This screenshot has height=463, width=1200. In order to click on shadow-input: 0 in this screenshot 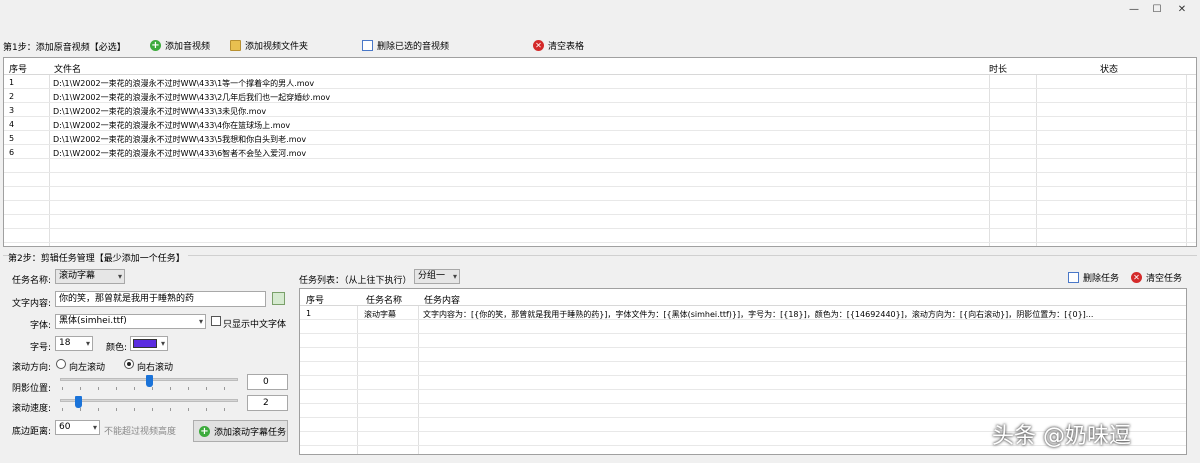, I will do `click(267, 382)`.